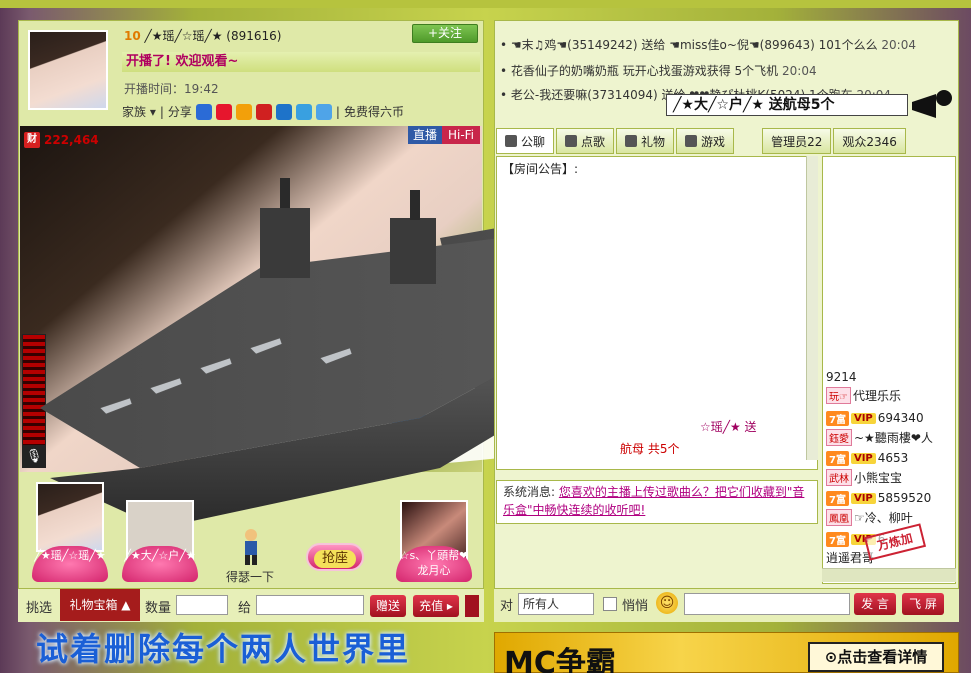 Image resolution: width=971 pixels, height=673 pixels. What do you see at coordinates (876, 657) in the screenshot?
I see `promo-details-button: ⊙点击查看详情` at bounding box center [876, 657].